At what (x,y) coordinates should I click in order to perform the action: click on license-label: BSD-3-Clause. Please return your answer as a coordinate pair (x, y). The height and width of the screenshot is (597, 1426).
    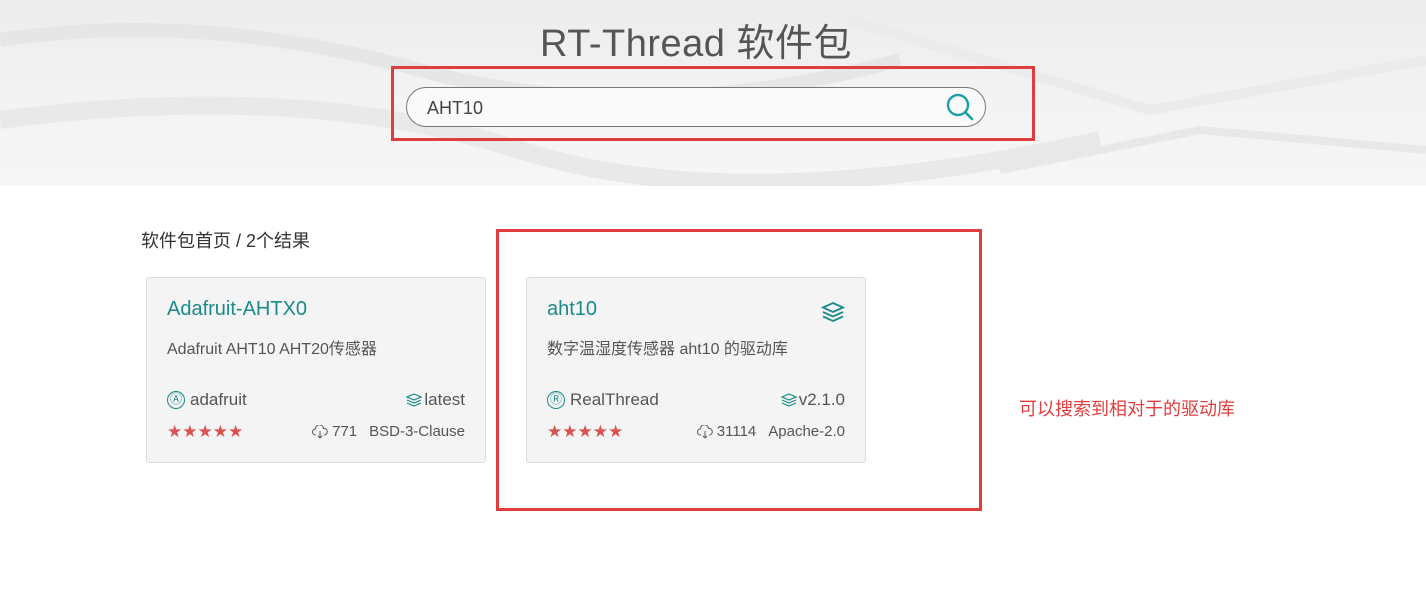
    Looking at the image, I should click on (417, 431).